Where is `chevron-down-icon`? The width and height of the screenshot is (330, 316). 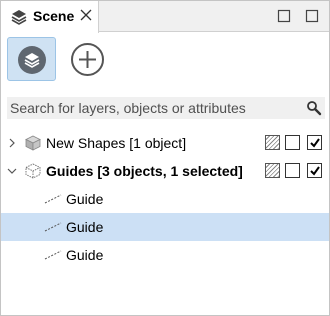
chevron-down-icon is located at coordinates (12, 171).